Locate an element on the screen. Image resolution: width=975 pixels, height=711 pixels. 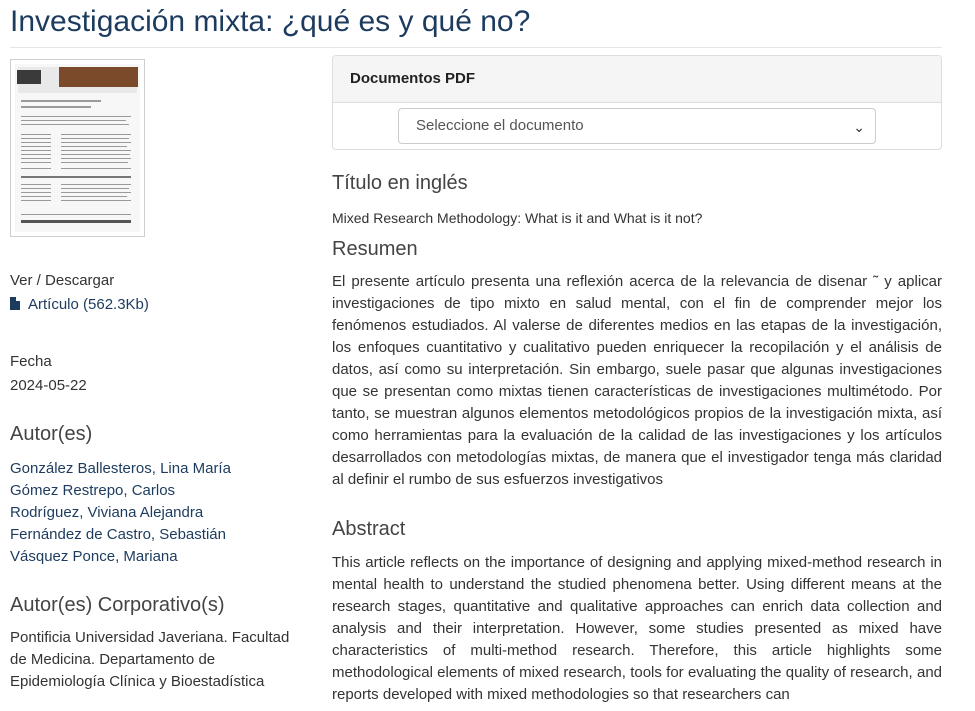
pdf-documents-panel: Documentos PDF Seleccione el documento ⌄ is located at coordinates (637, 102).